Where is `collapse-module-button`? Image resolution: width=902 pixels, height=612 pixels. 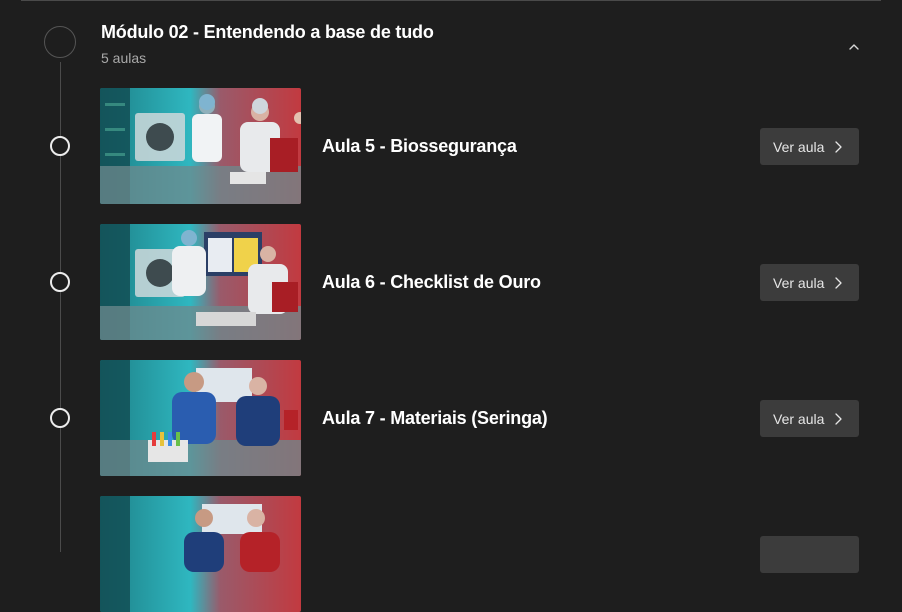
collapse-module-button is located at coordinates (854, 47).